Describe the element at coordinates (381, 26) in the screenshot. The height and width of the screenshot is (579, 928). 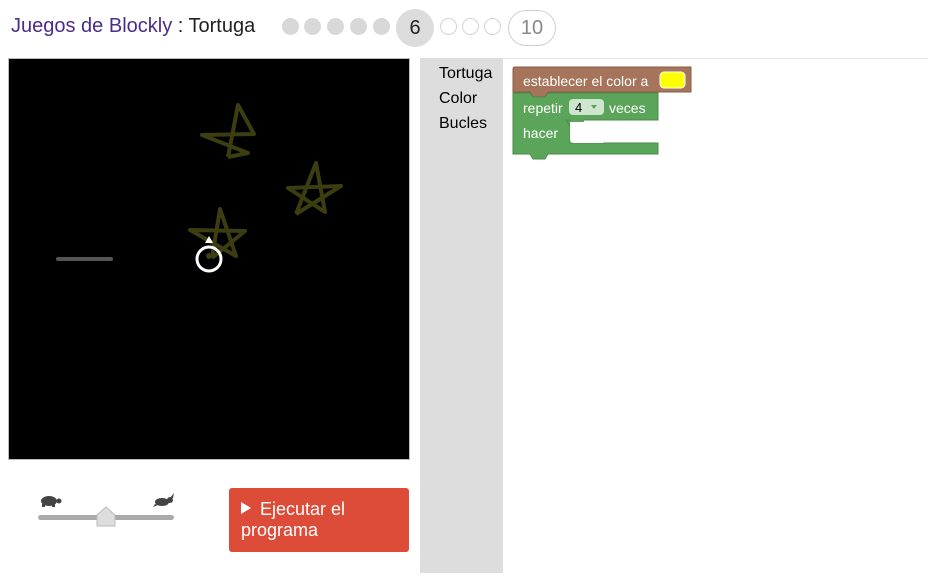
I see `level-5-dot` at that location.